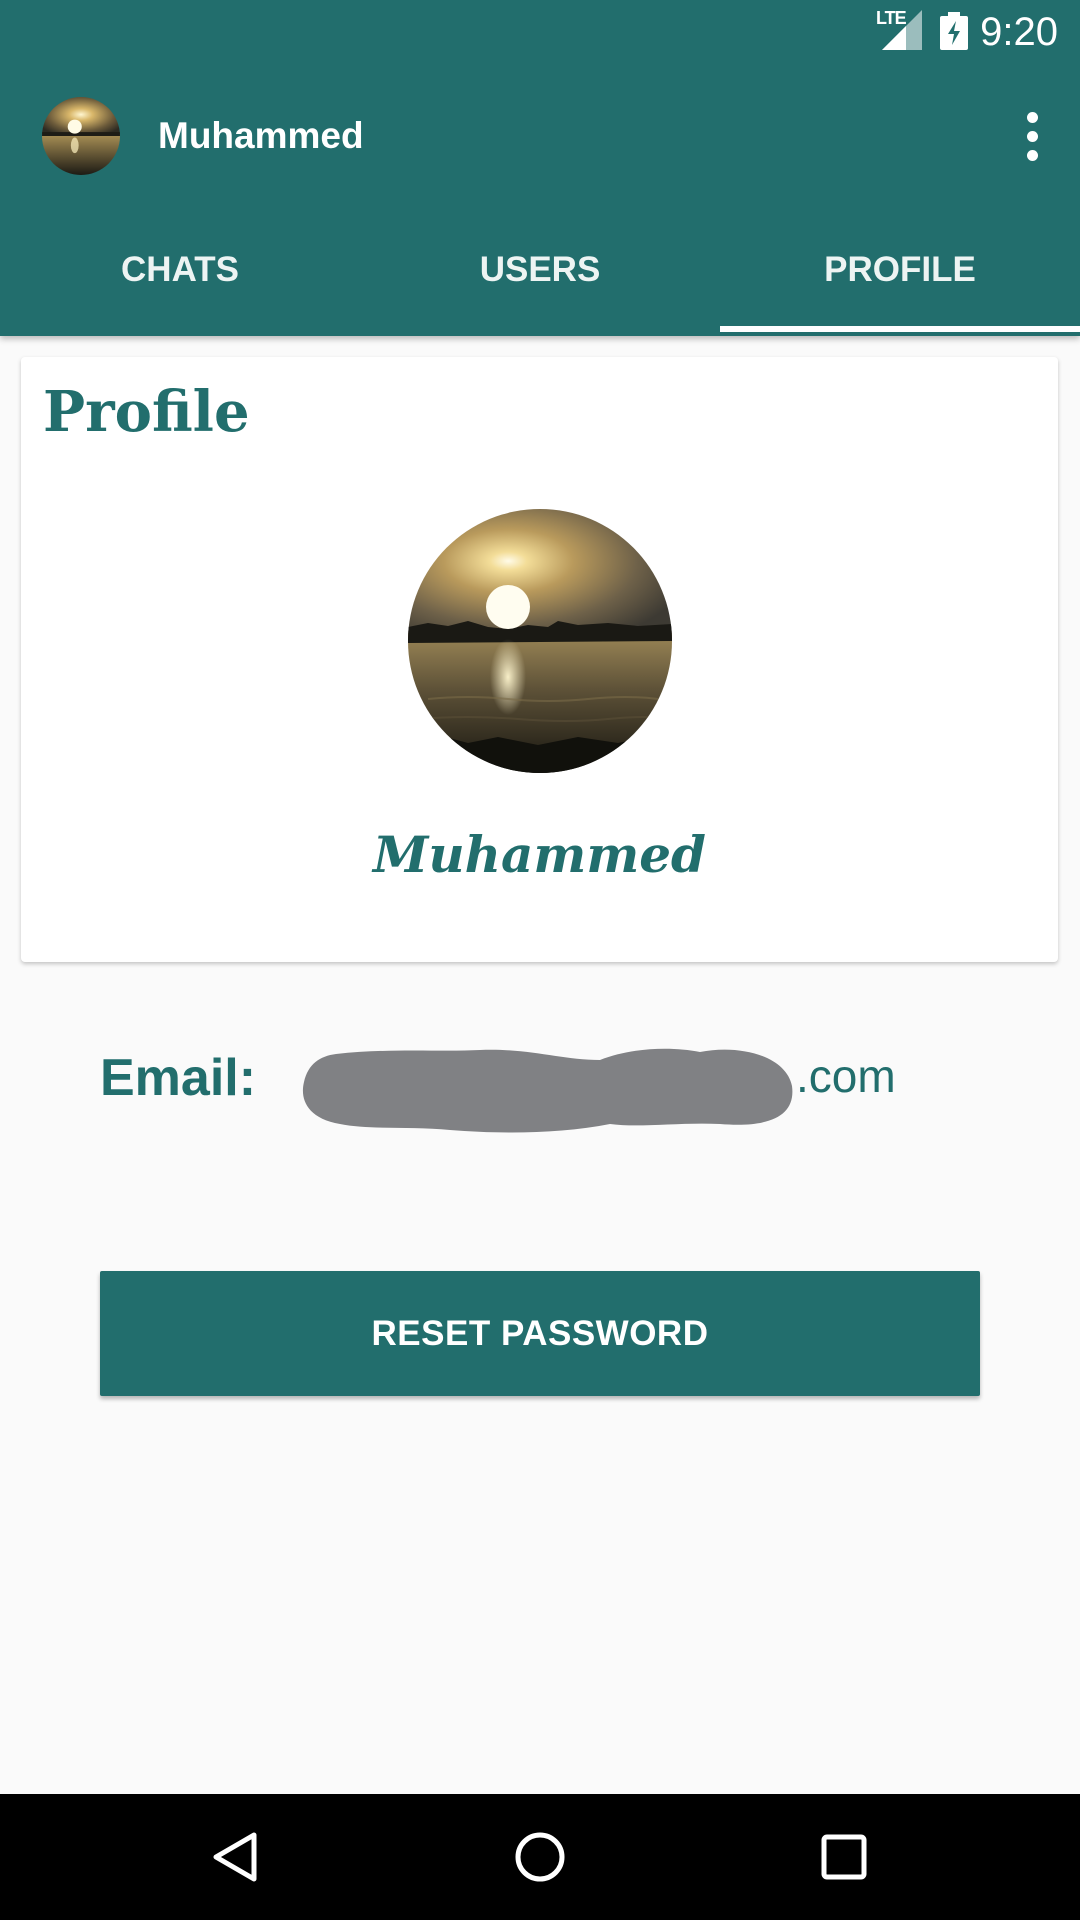  I want to click on page-title: Profile, so click(146, 412).